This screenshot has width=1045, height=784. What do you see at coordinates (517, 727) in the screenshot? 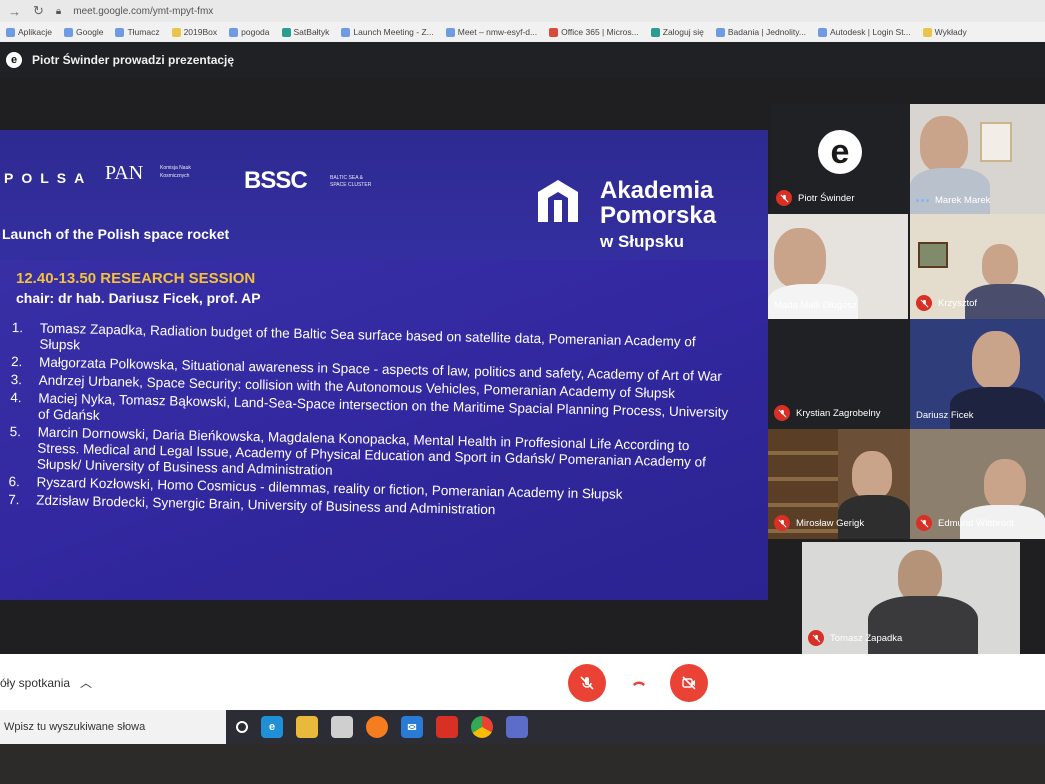
I see `save-icon` at bounding box center [517, 727].